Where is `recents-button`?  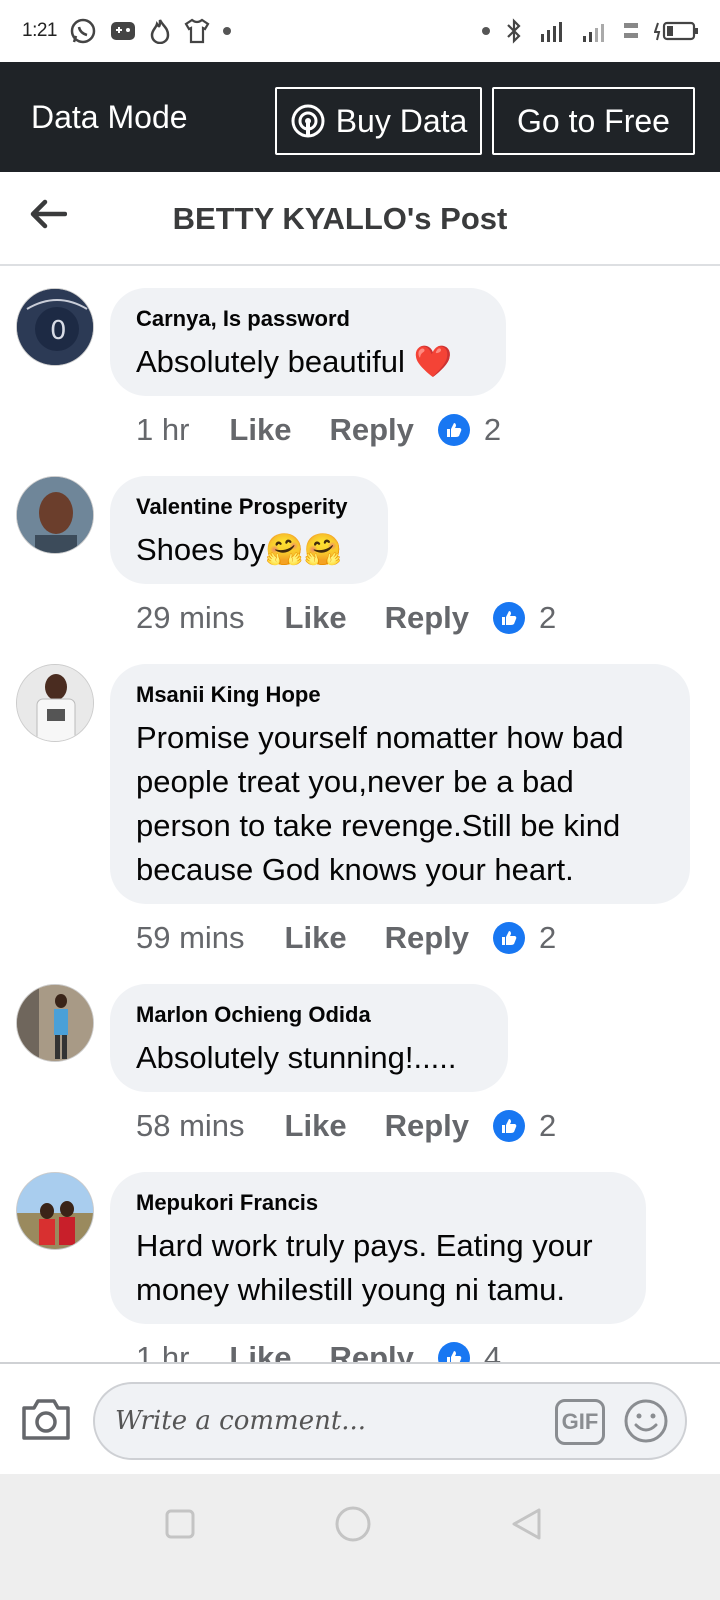 recents-button is located at coordinates (180, 1524).